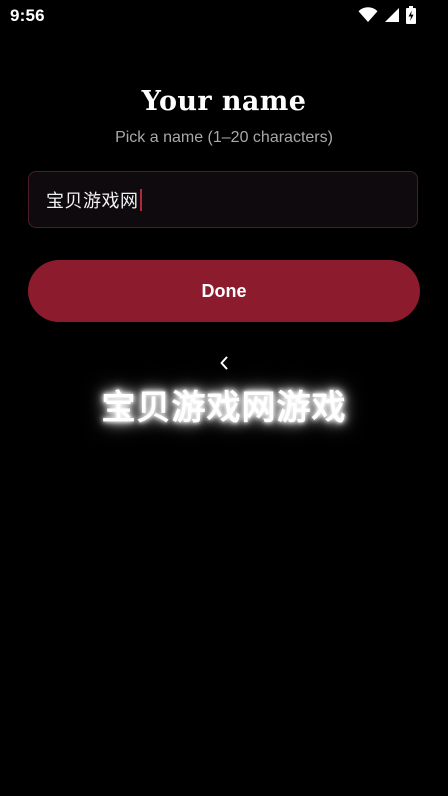 The image size is (448, 796). Describe the element at coordinates (224, 291) in the screenshot. I see `done-button: Done` at that location.